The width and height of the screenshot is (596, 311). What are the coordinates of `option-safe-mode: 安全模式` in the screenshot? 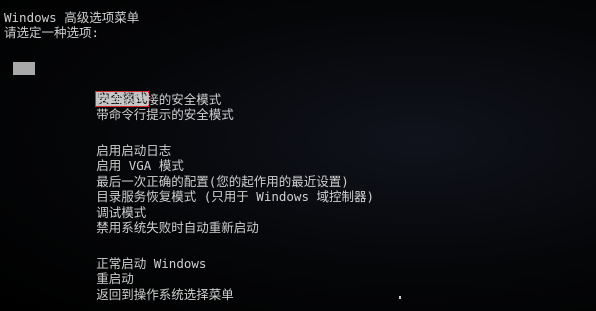 It's located at (298, 84).